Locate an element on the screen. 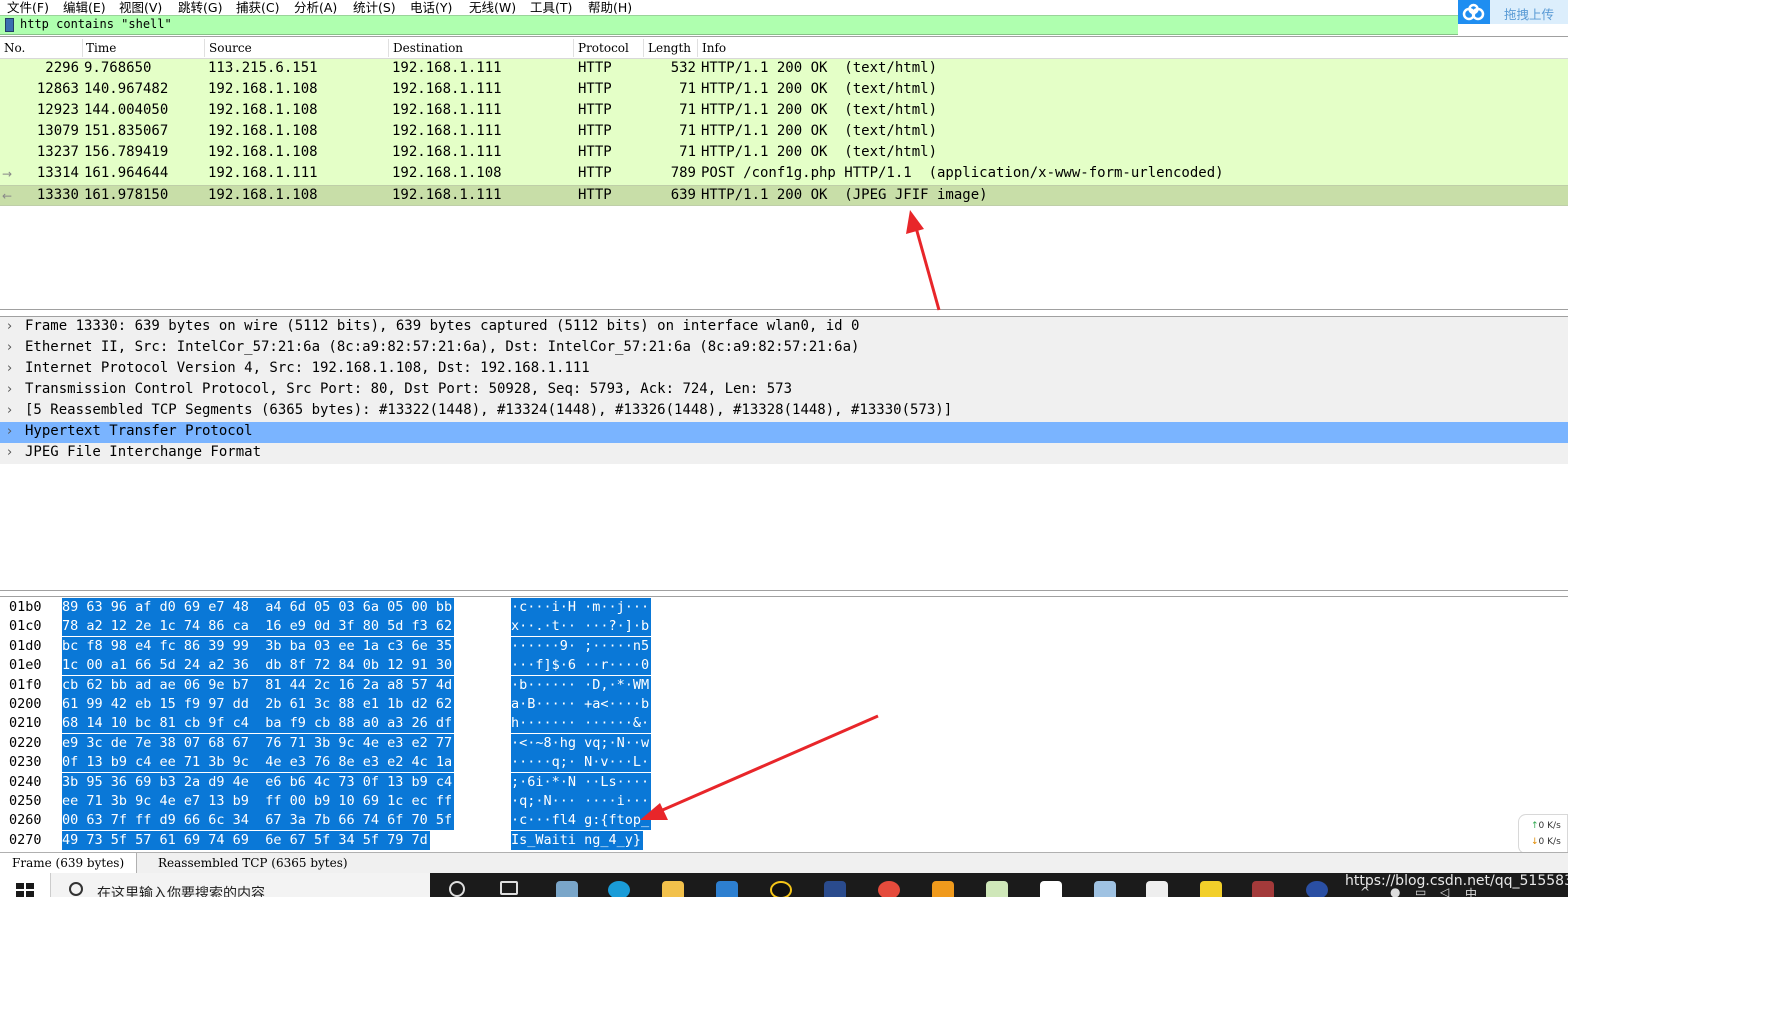 The image size is (1781, 1019). menu-capture: 捕获(C) is located at coordinates (257, 7).